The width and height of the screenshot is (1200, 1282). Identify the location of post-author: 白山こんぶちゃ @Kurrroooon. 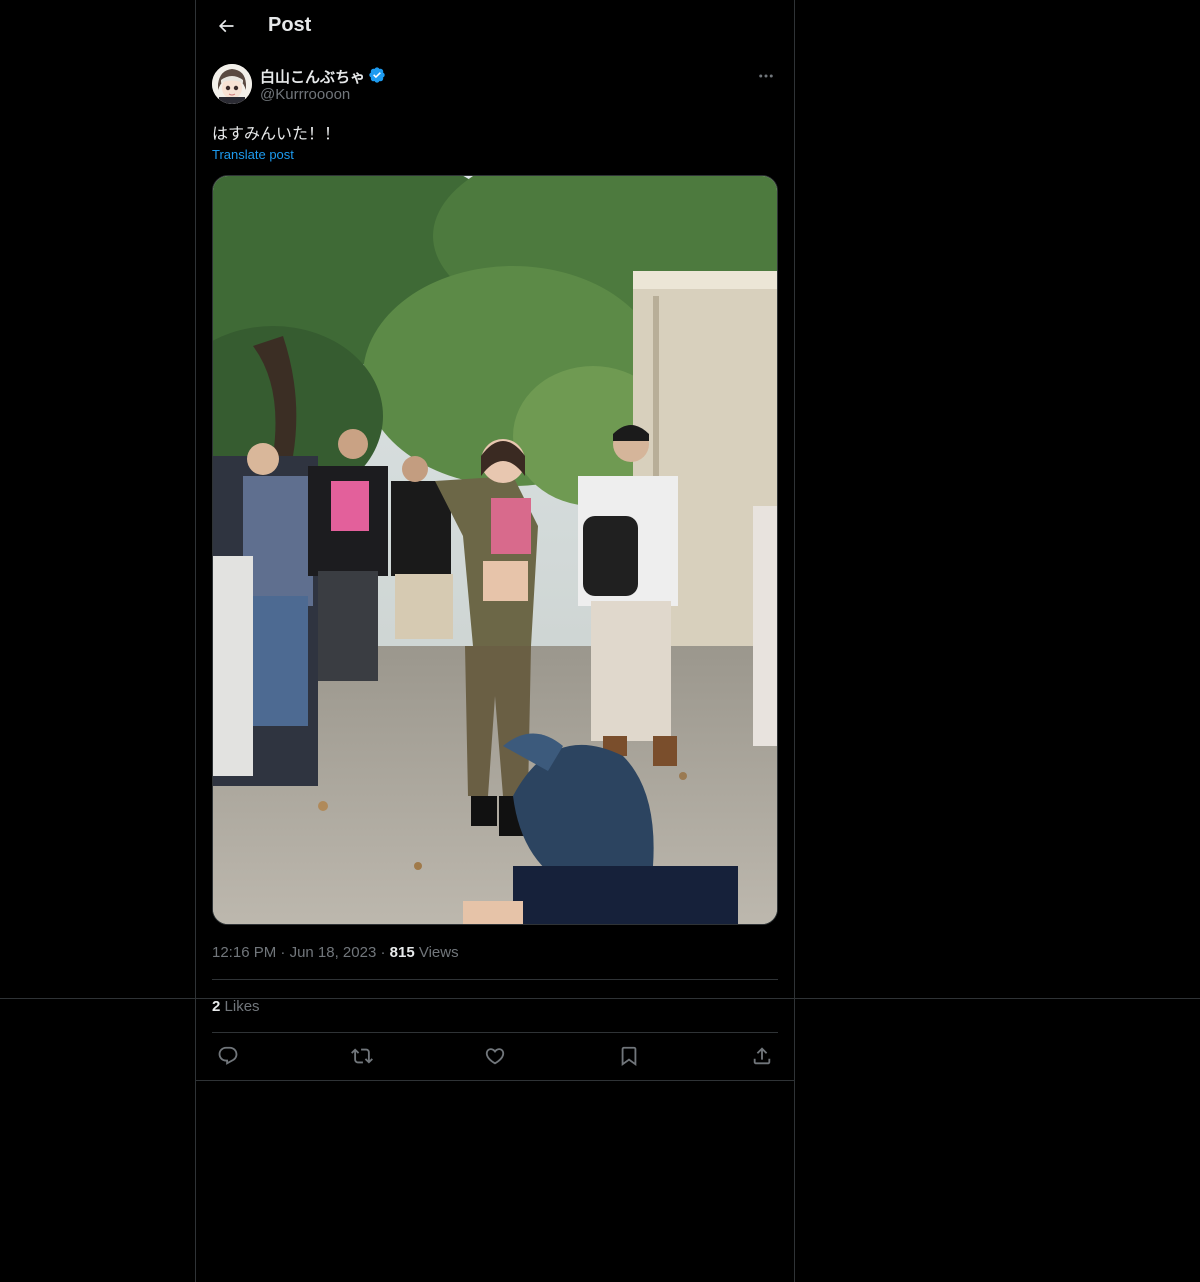
(495, 86).